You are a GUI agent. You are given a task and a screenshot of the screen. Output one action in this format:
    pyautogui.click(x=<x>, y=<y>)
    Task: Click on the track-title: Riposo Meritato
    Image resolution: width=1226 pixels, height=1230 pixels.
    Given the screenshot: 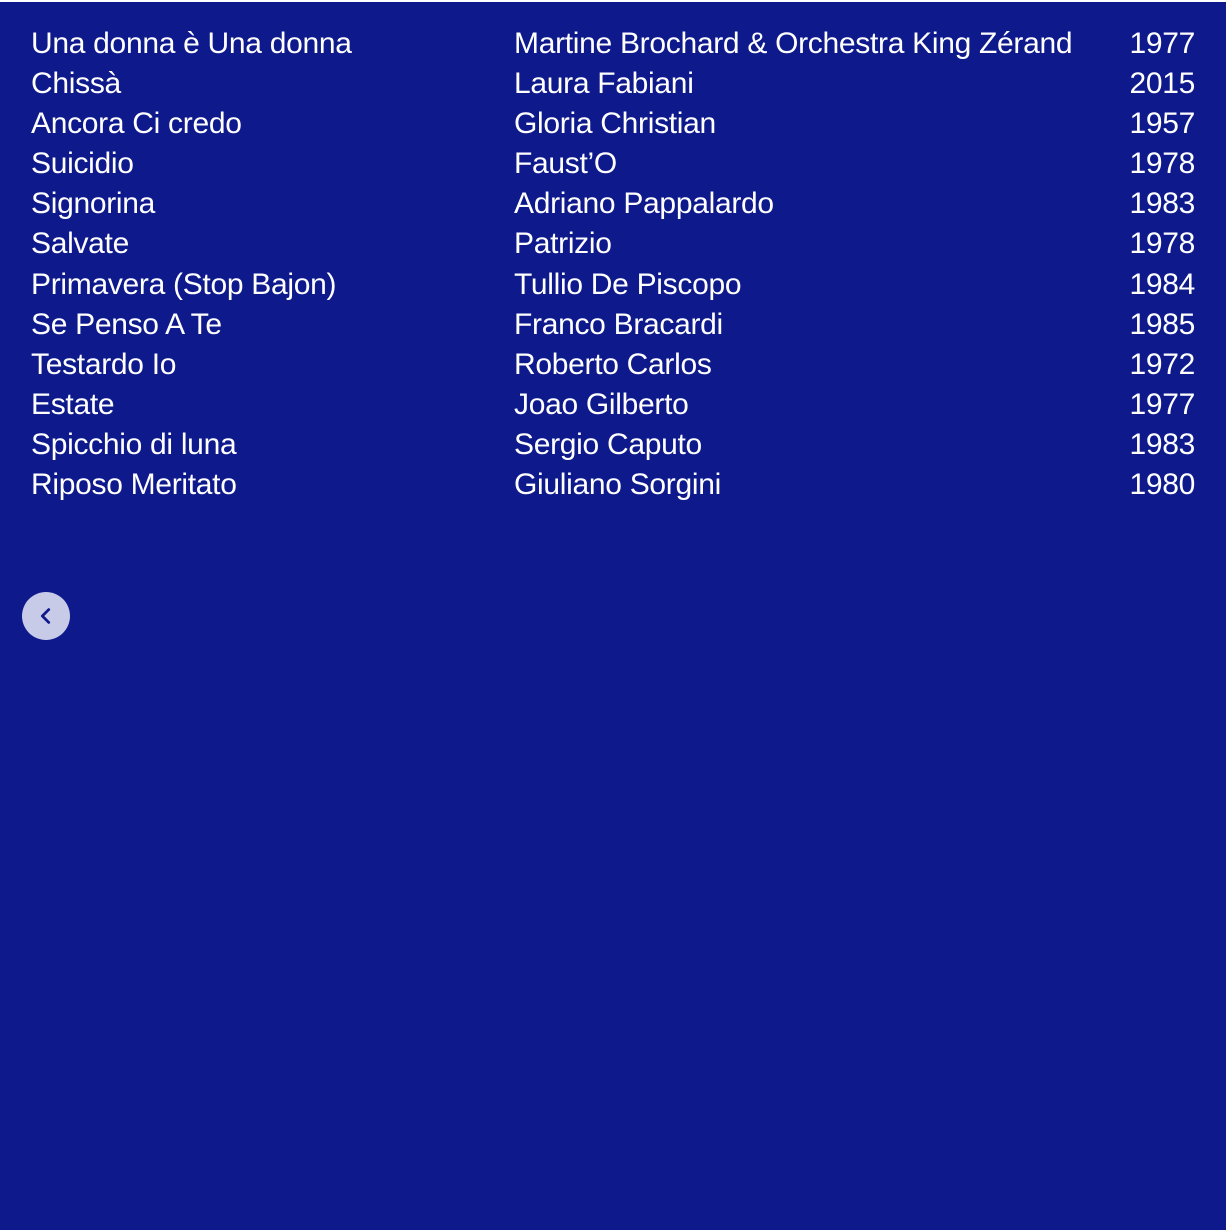 What is the action you would take?
    pyautogui.click(x=134, y=485)
    